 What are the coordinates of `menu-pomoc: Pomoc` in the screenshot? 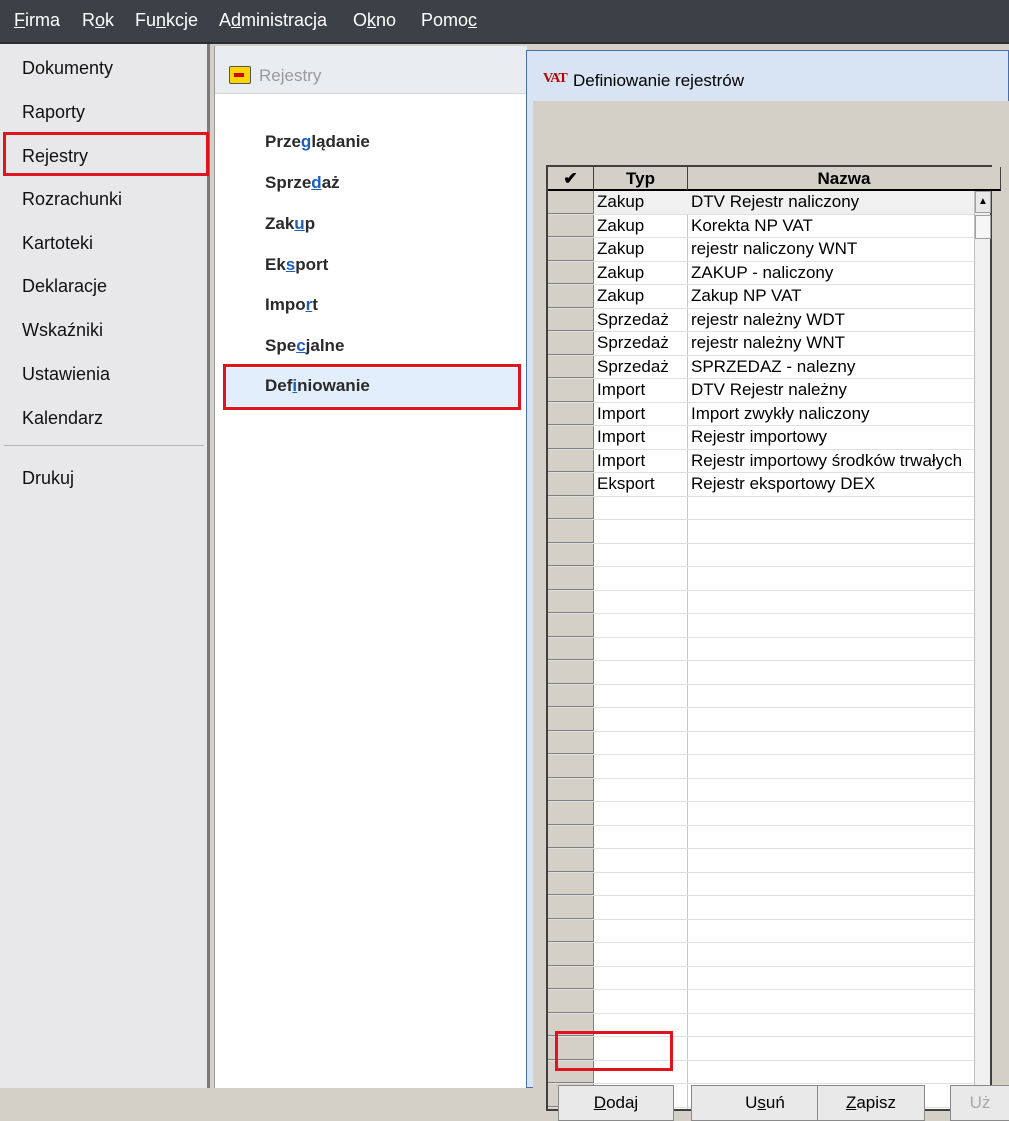 It's located at (449, 20).